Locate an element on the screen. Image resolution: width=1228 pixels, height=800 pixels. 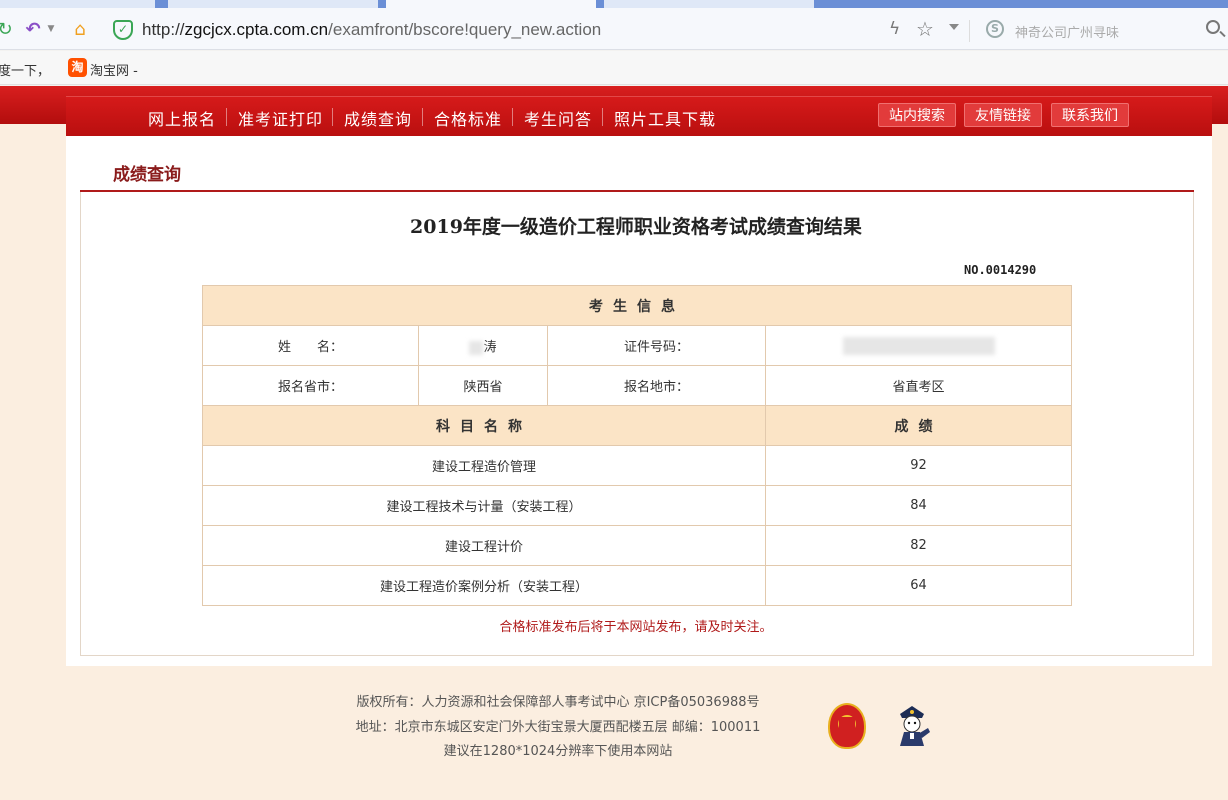
browser-tab-active is located at coordinates (491, 4).